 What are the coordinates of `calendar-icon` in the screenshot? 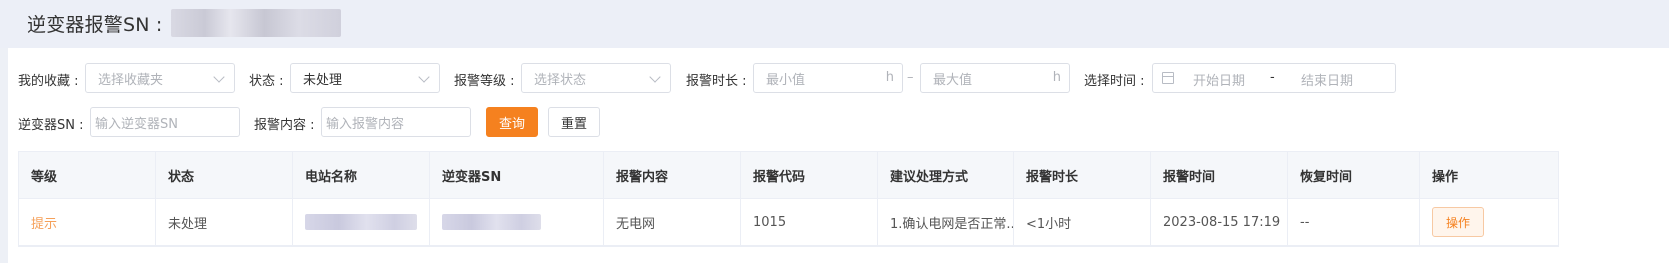 It's located at (1168, 78).